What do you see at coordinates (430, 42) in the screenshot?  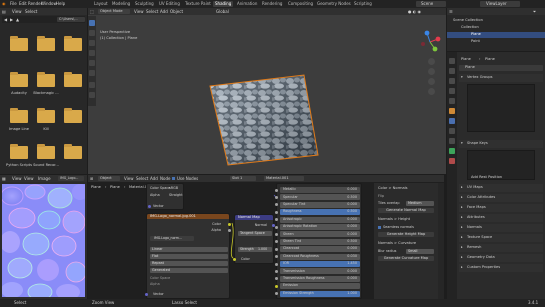 I see `navigation-gizmo` at bounding box center [430, 42].